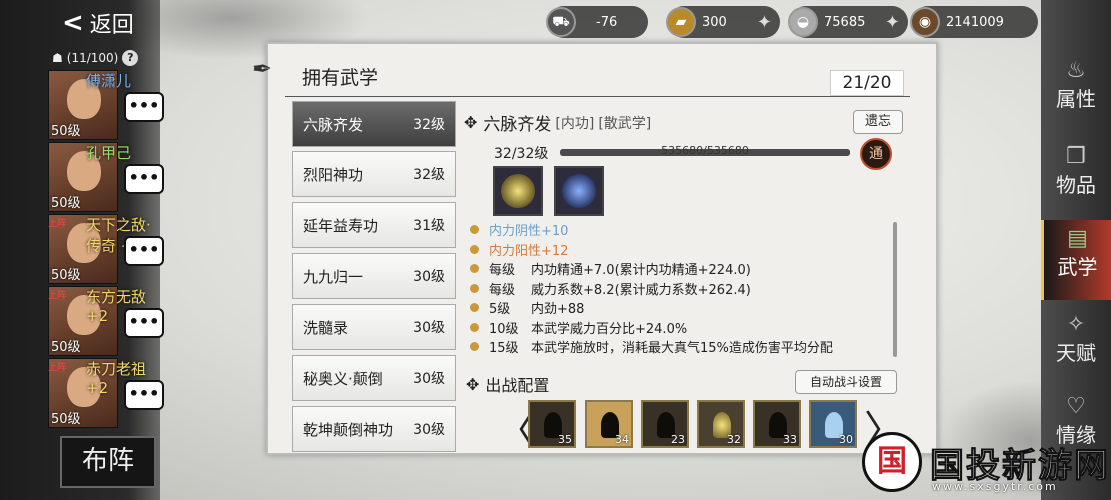 The width and height of the screenshot is (1111, 500). I want to click on battle-slot: 30, so click(833, 424).